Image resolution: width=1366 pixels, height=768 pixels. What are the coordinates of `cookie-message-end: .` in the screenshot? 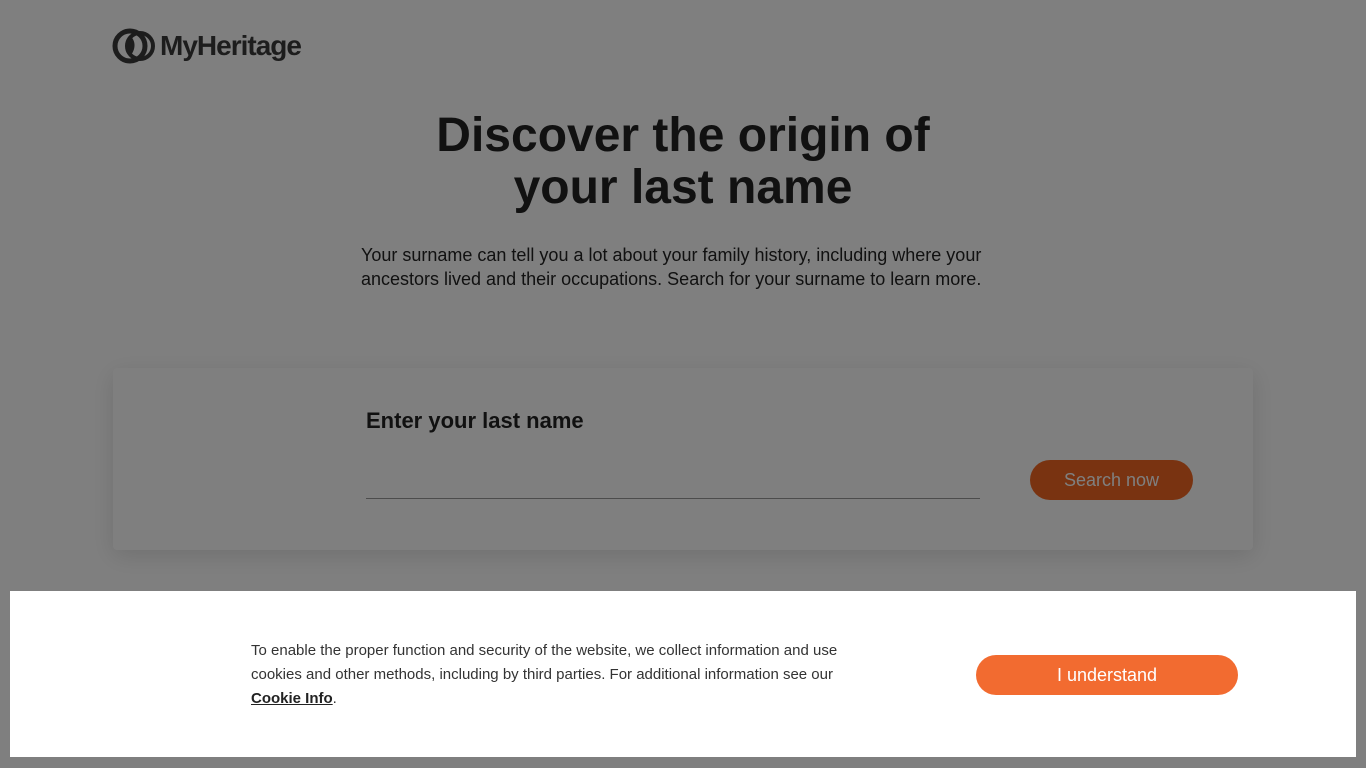 It's located at (334, 698).